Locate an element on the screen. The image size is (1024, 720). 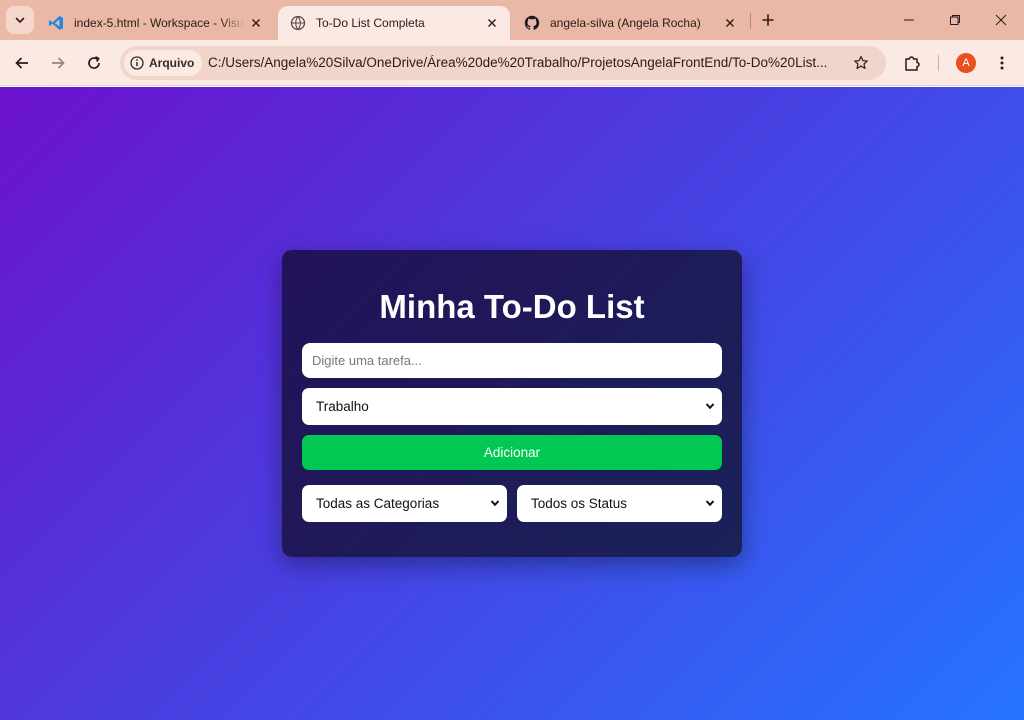
minimize-icon is located at coordinates (909, 20).